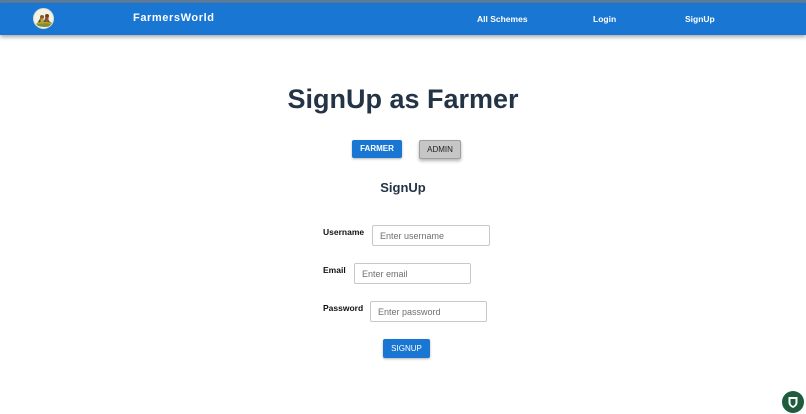 The height and width of the screenshot is (414, 806). Describe the element at coordinates (377, 149) in the screenshot. I see `farmer-role-button: FARMER` at that location.